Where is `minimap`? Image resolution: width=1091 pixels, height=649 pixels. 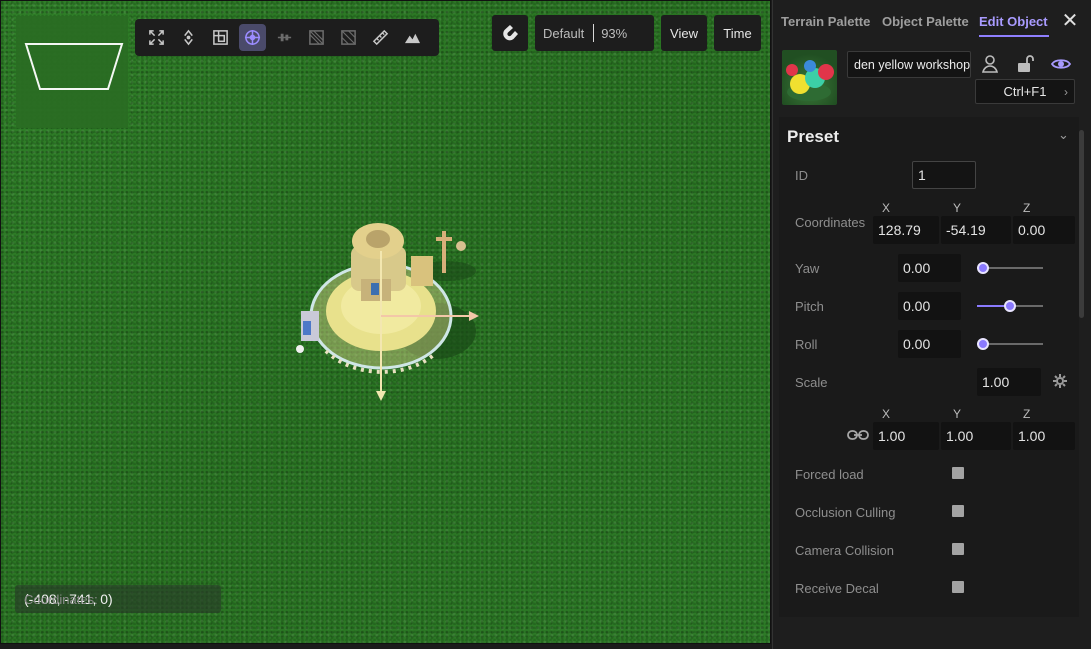
minimap is located at coordinates (72, 72).